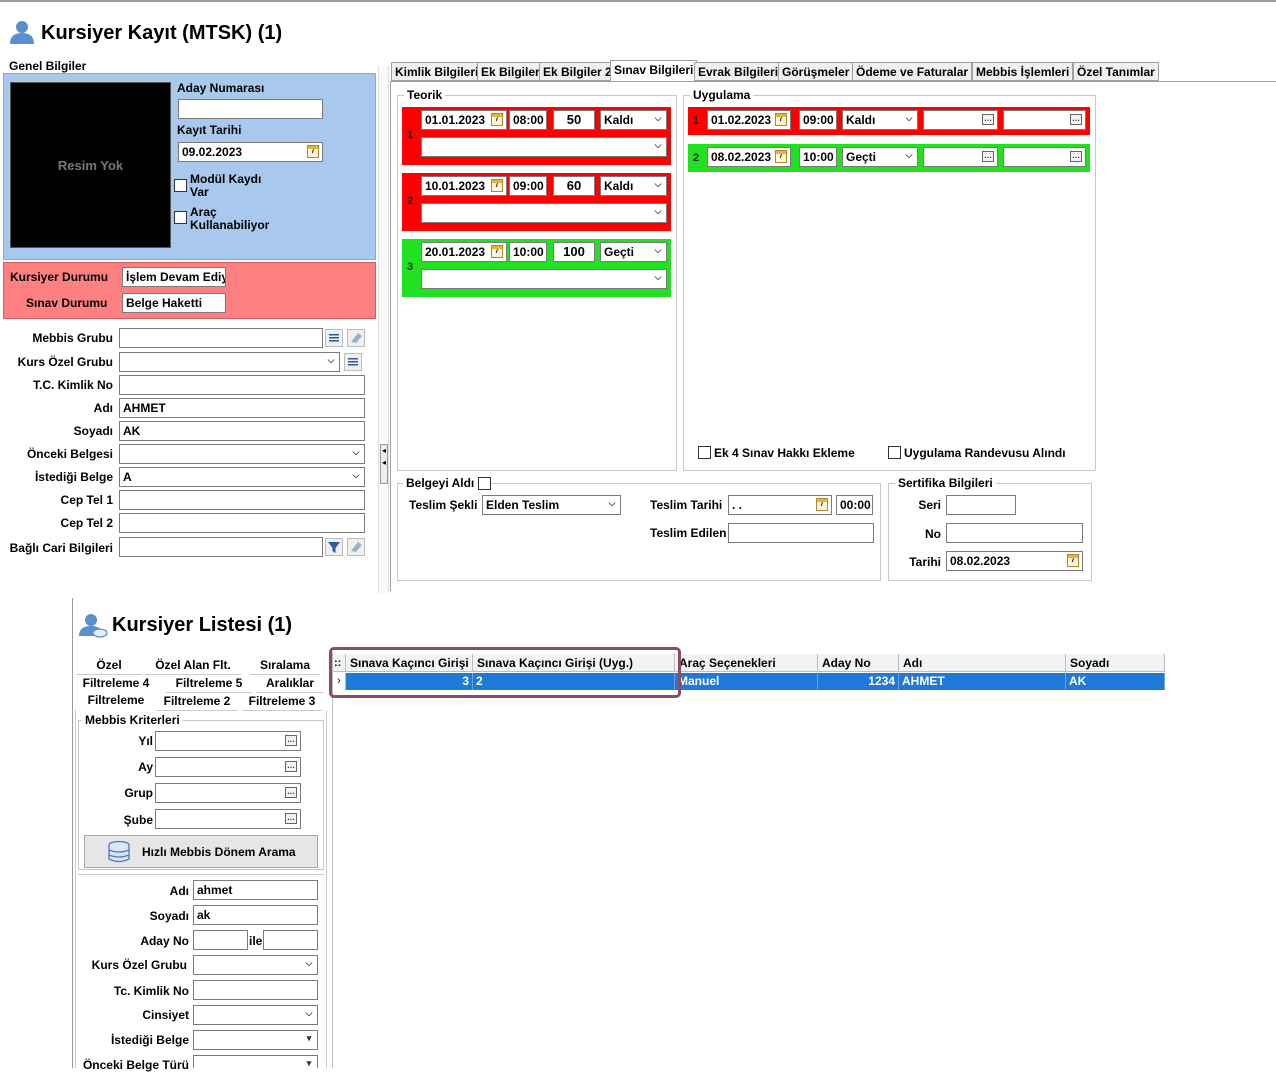 The image size is (1276, 1072). I want to click on teslim-sekli-select: Elden Teslim ⌵, so click(551, 505).